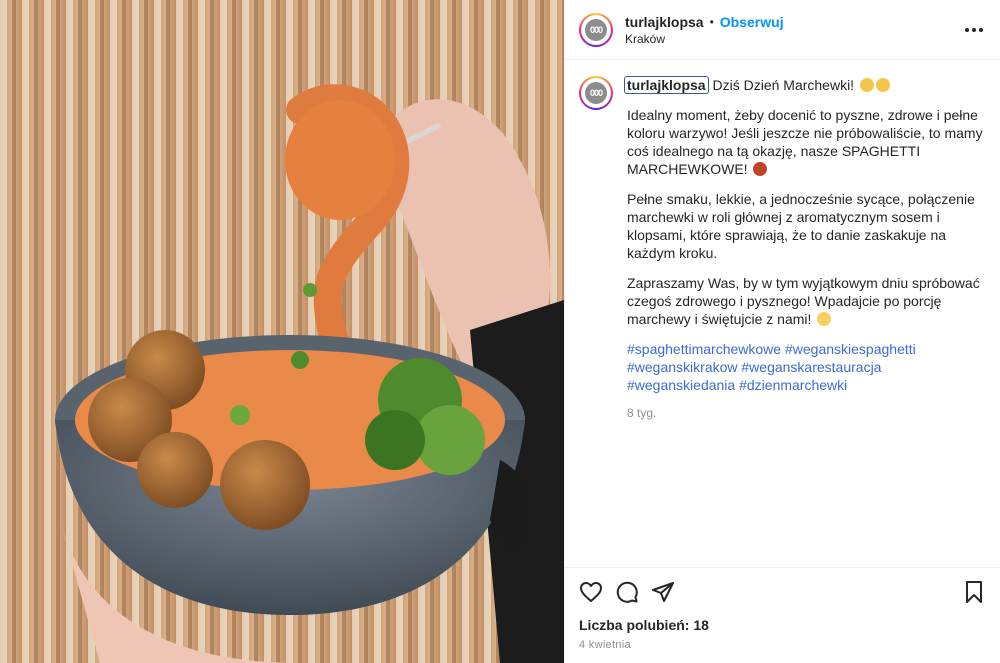 The width and height of the screenshot is (1000, 663). Describe the element at coordinates (760, 169) in the screenshot. I see `spaghetti-emoji-icon` at that location.